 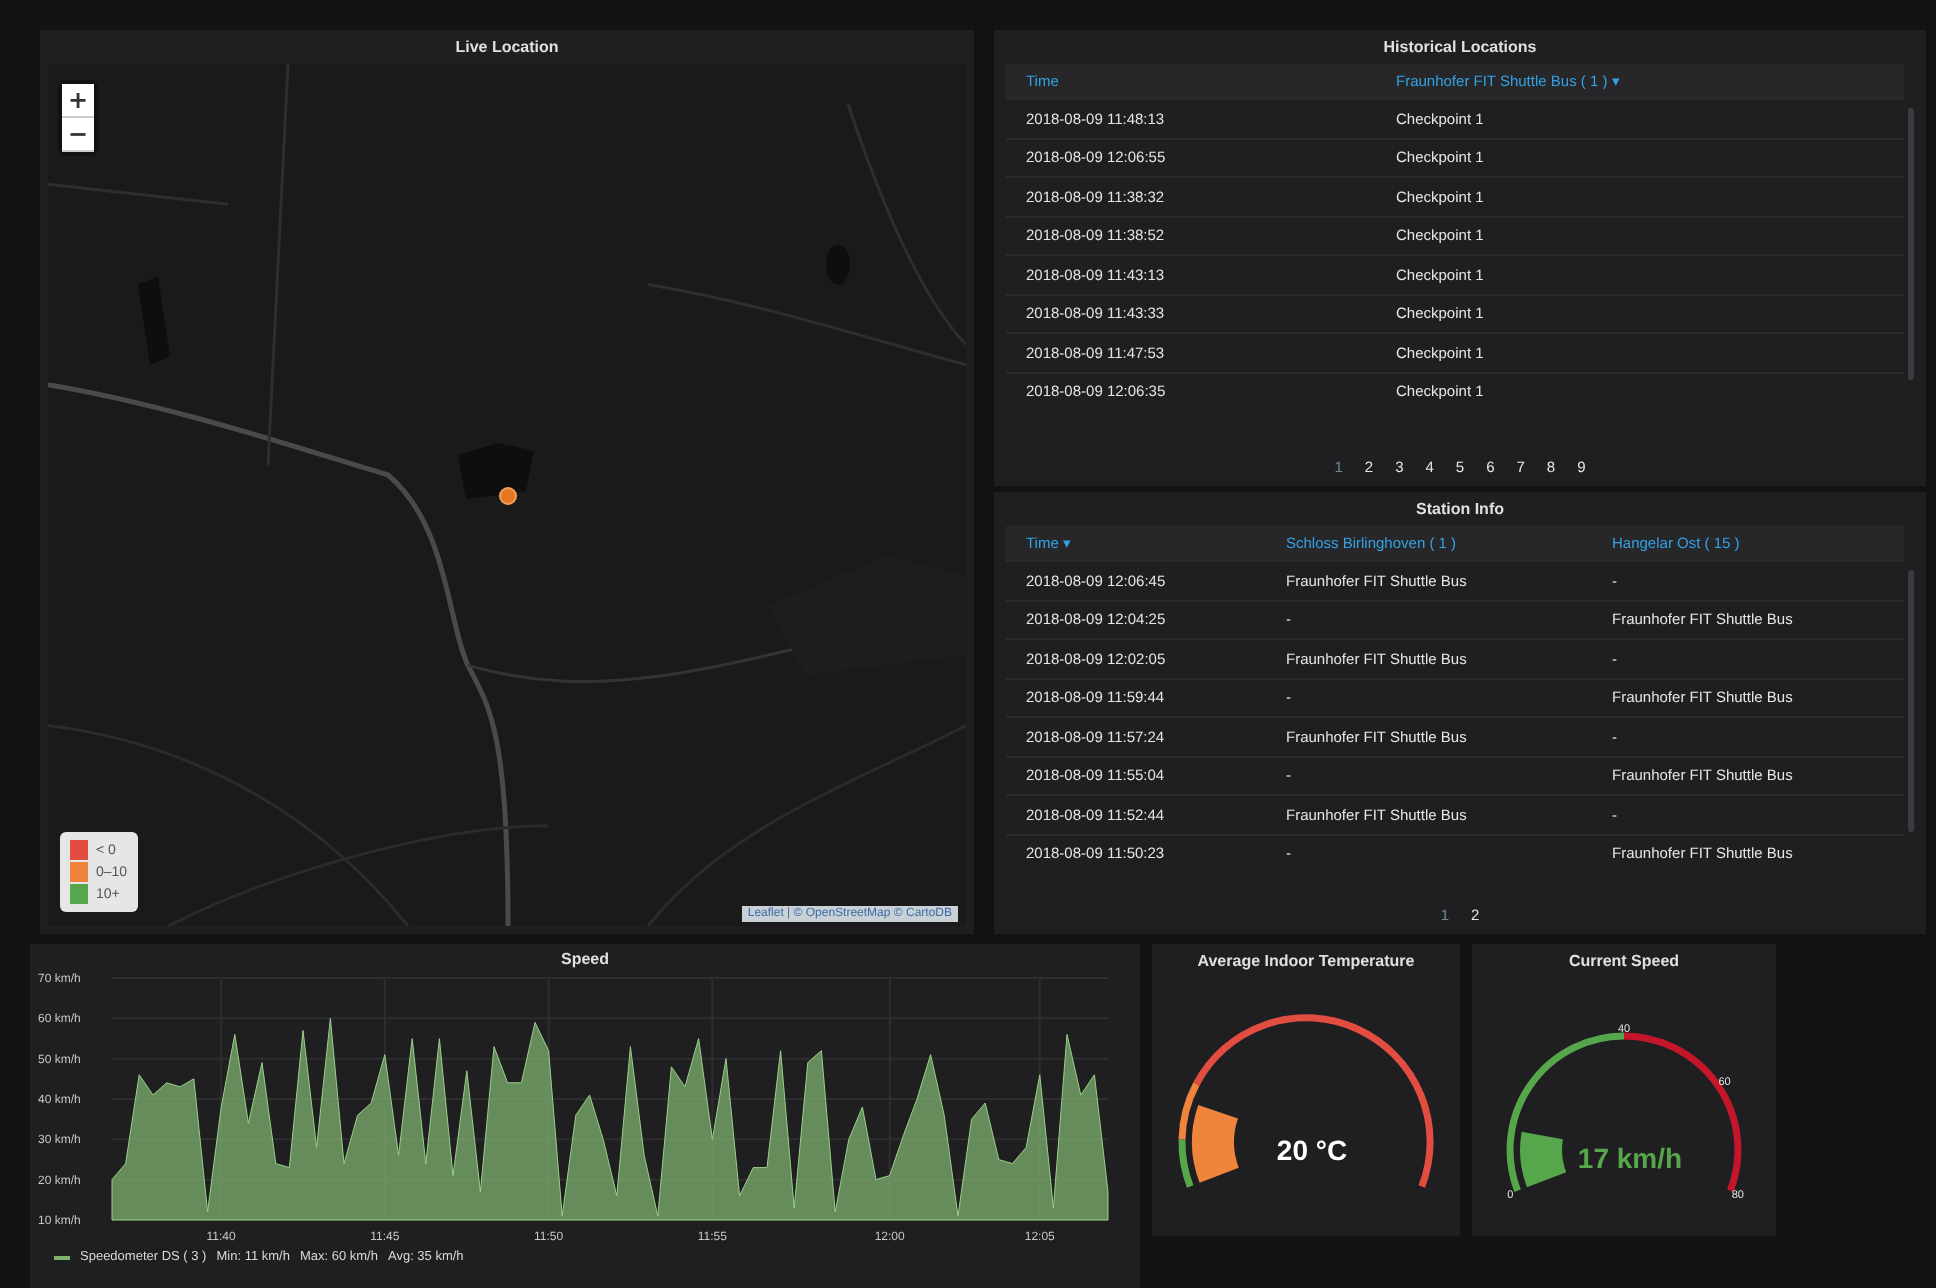 I want to click on gauge-value: 20 °C, so click(x=1312, y=1150).